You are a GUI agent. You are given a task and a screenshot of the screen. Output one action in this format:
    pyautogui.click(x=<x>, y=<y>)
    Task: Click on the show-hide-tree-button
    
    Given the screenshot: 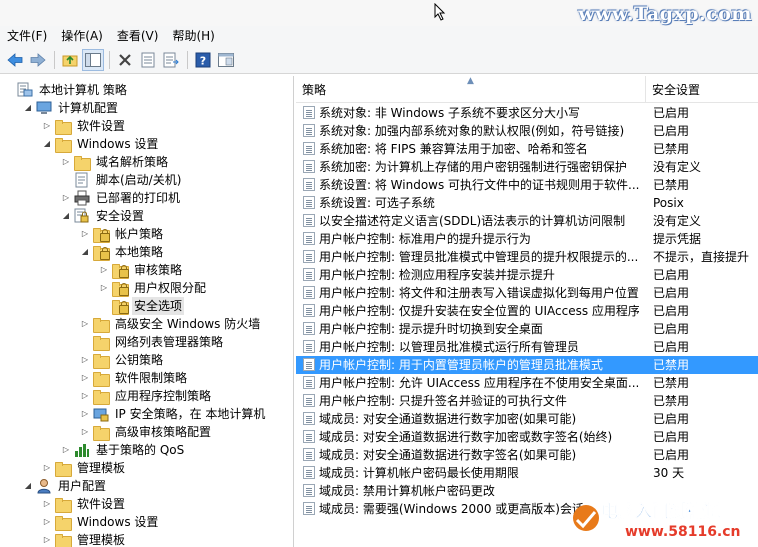 What is the action you would take?
    pyautogui.click(x=93, y=59)
    